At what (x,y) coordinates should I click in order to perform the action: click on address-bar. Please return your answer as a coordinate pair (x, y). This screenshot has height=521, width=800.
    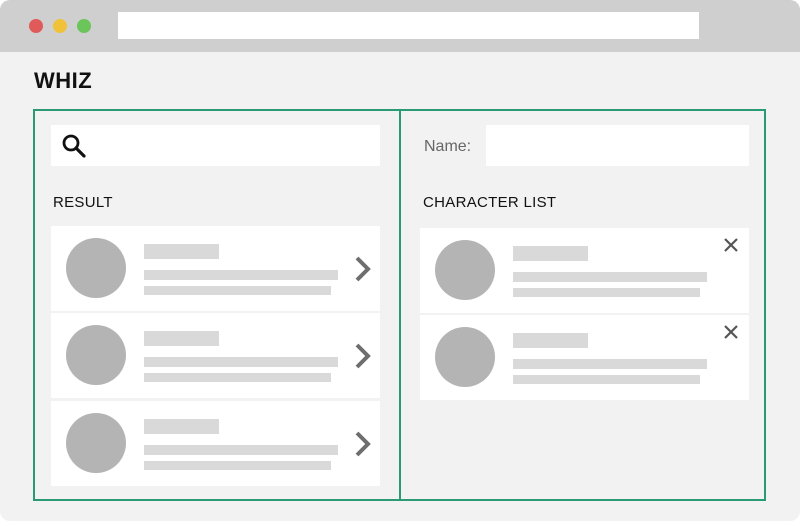
    Looking at the image, I should click on (408, 25).